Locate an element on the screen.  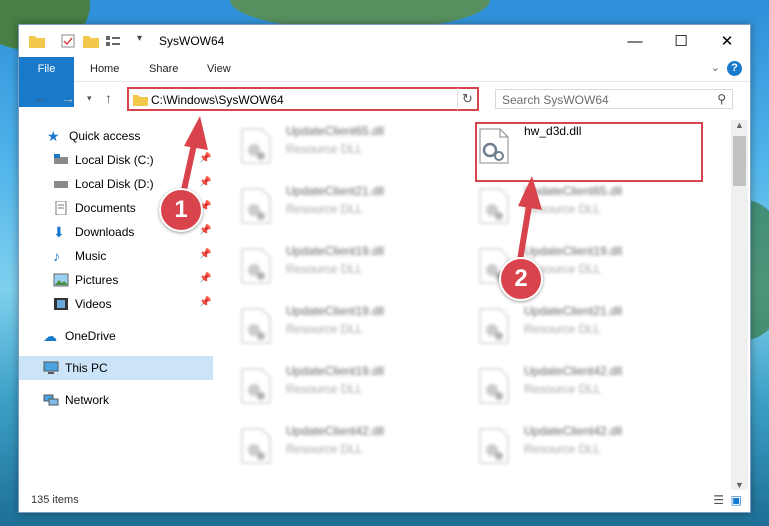
minimize-button: — is located at coordinates (635, 41).